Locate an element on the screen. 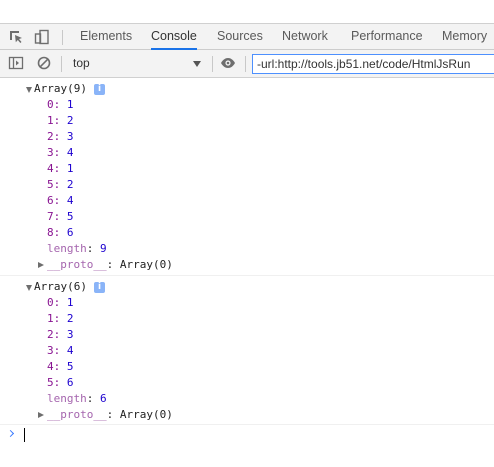 This screenshot has height=467, width=494. context-selector: top is located at coordinates (137, 63).